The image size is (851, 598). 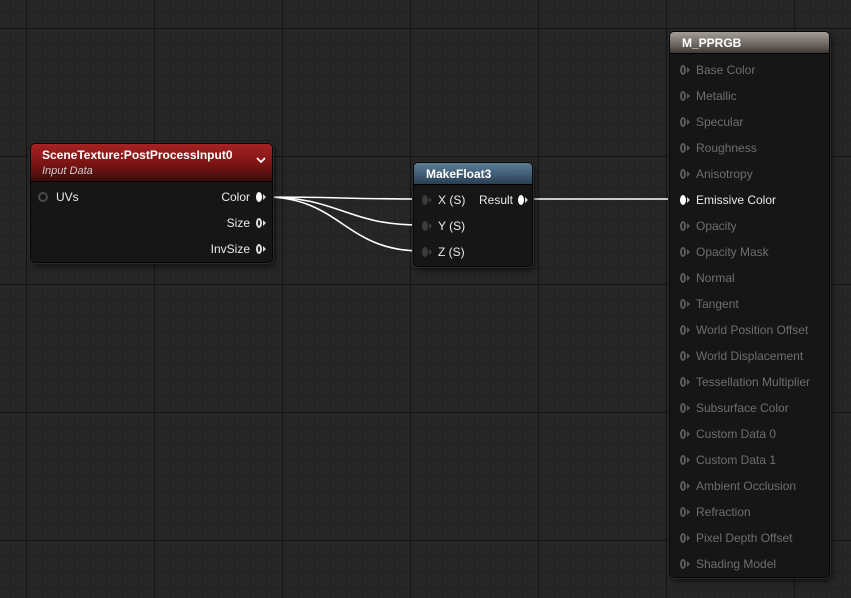 What do you see at coordinates (724, 174) in the screenshot?
I see `material-pin-label: Anisotropy` at bounding box center [724, 174].